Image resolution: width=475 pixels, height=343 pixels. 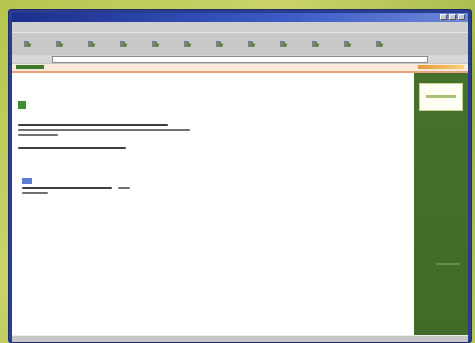 I want to click on sidebar-banner, so click(x=441, y=97).